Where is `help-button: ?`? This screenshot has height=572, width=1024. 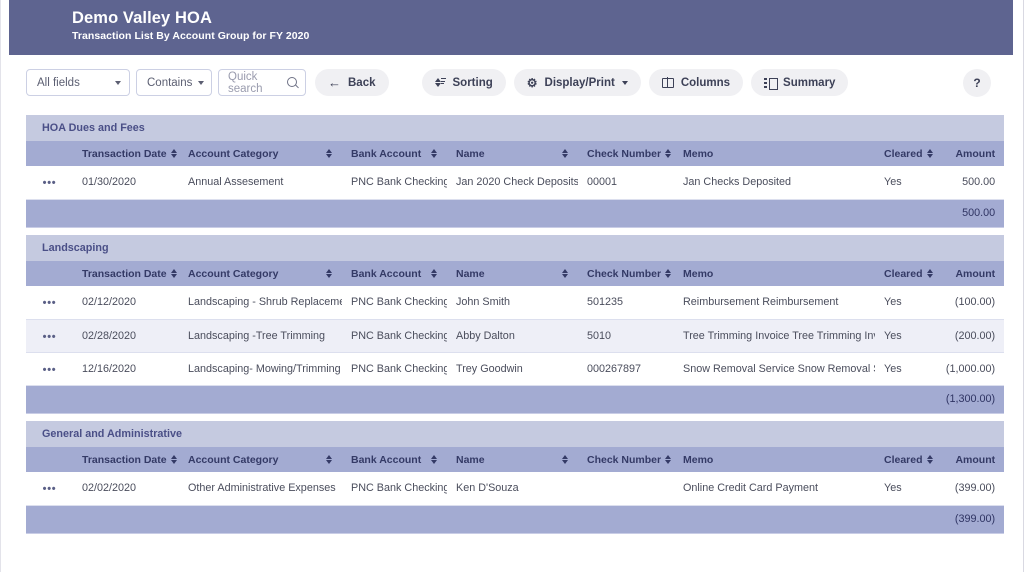
help-button: ? is located at coordinates (977, 82).